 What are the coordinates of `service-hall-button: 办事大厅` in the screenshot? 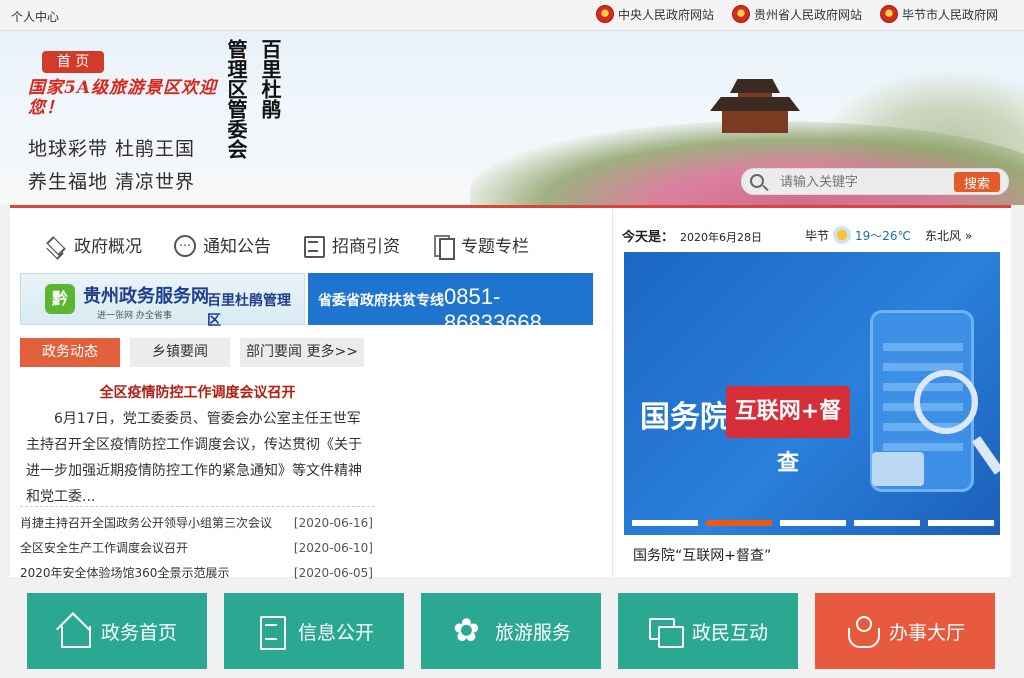 It's located at (905, 631).